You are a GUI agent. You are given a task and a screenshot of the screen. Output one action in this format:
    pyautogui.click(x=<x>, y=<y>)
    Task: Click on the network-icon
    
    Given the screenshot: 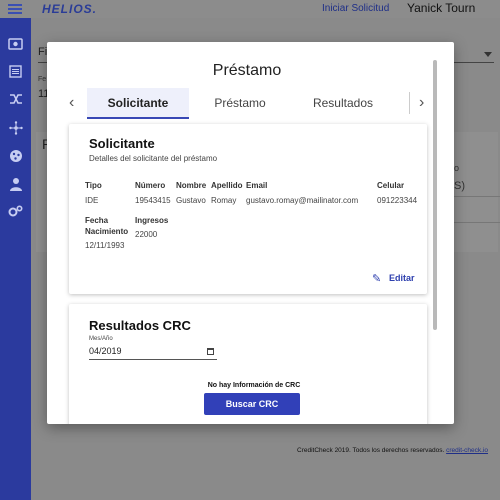 What is the action you would take?
    pyautogui.click(x=15, y=128)
    